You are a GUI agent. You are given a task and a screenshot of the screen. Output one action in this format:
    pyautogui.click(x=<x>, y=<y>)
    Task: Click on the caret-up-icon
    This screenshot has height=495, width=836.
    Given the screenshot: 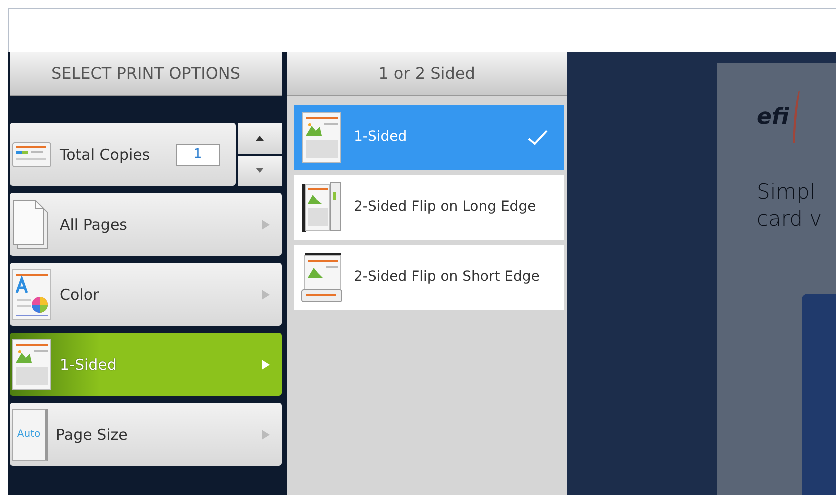 What is the action you would take?
    pyautogui.click(x=260, y=138)
    